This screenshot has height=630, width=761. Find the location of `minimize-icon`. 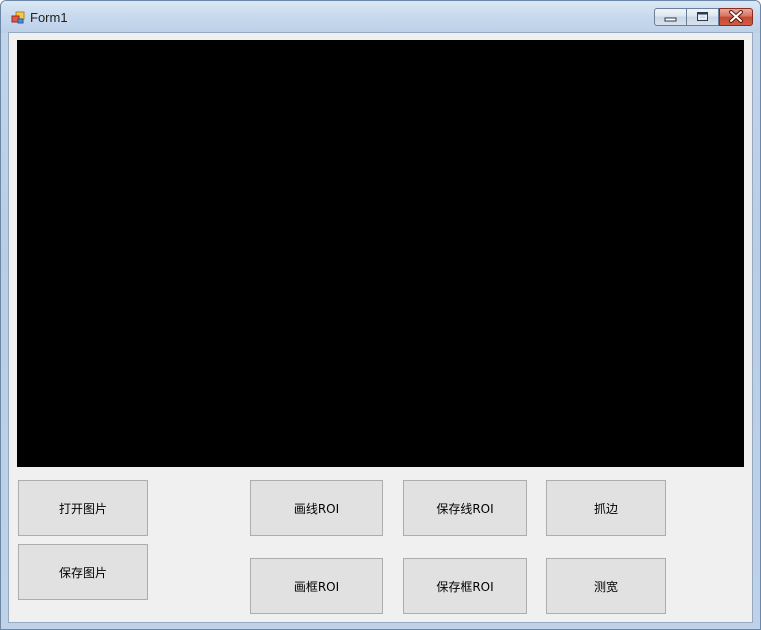

minimize-icon is located at coordinates (670, 19).